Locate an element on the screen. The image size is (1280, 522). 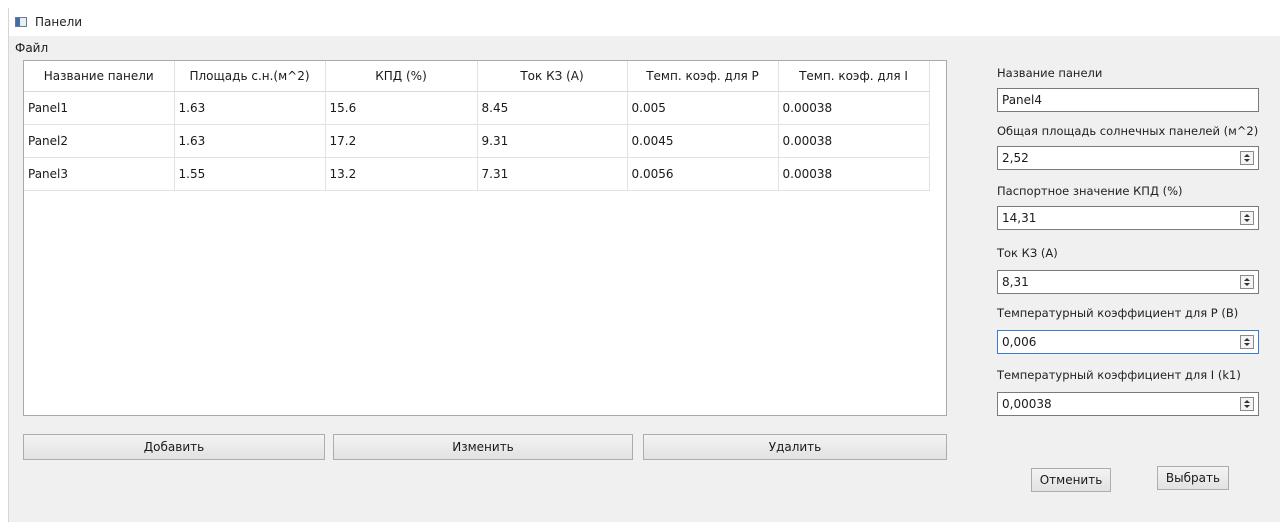
panel-name-input: Panel4 is located at coordinates (1128, 100).